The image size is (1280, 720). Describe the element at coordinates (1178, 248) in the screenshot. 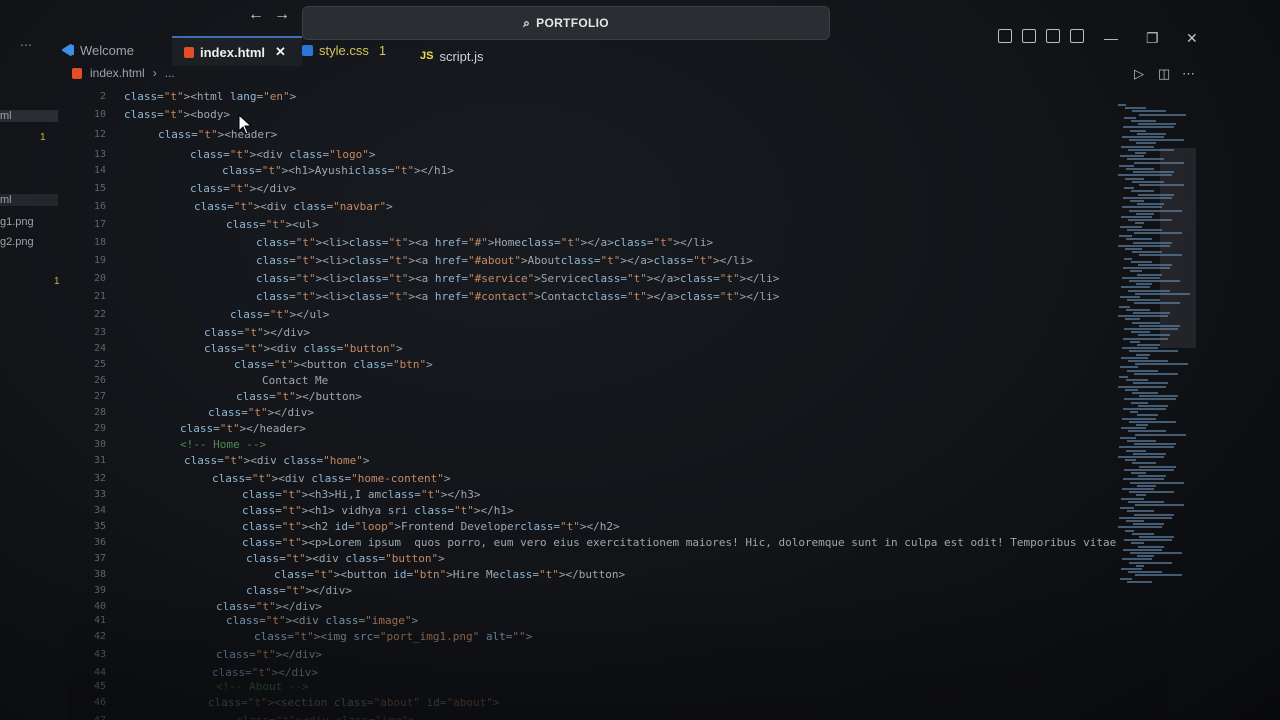

I see `vertical-scrollbar` at that location.